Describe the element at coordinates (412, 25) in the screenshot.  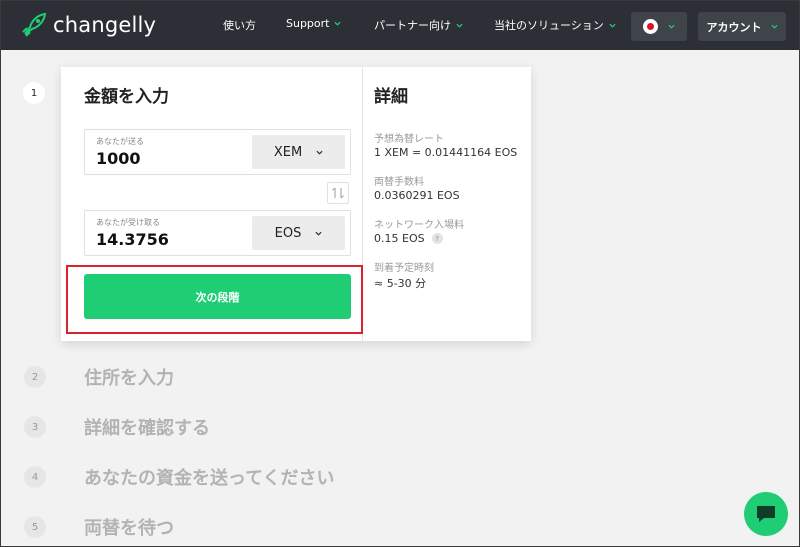
I see `nav-partners-label: パートナー向け` at that location.